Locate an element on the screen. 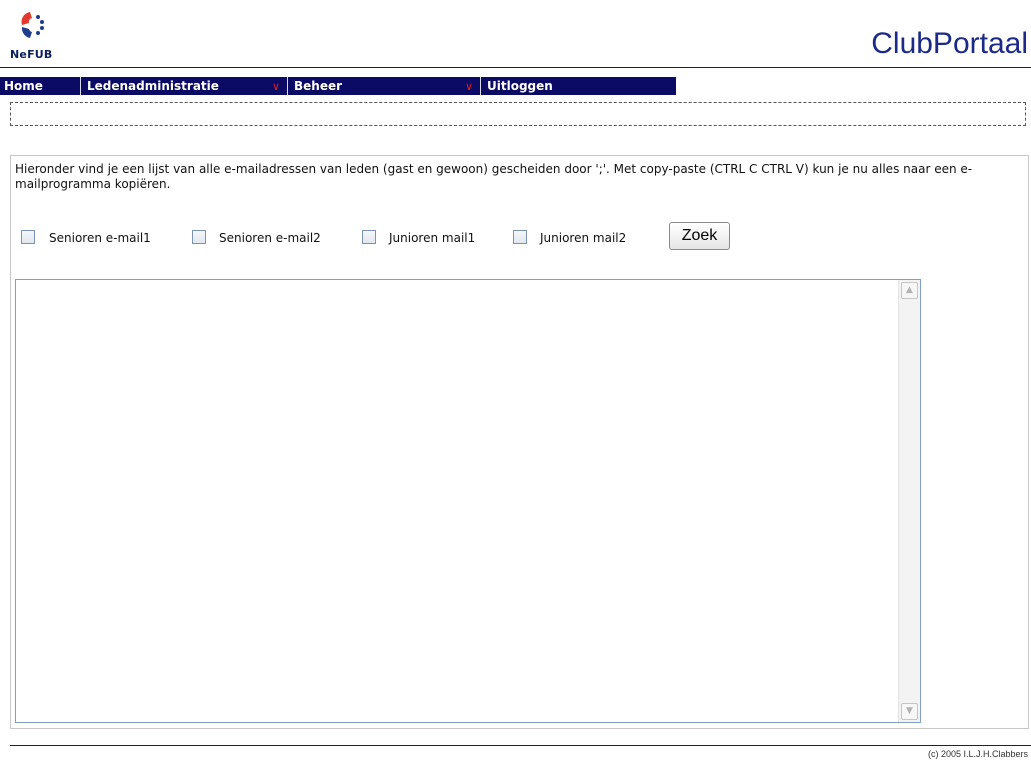 This screenshot has width=1031, height=760. footer-divider is located at coordinates (520, 745).